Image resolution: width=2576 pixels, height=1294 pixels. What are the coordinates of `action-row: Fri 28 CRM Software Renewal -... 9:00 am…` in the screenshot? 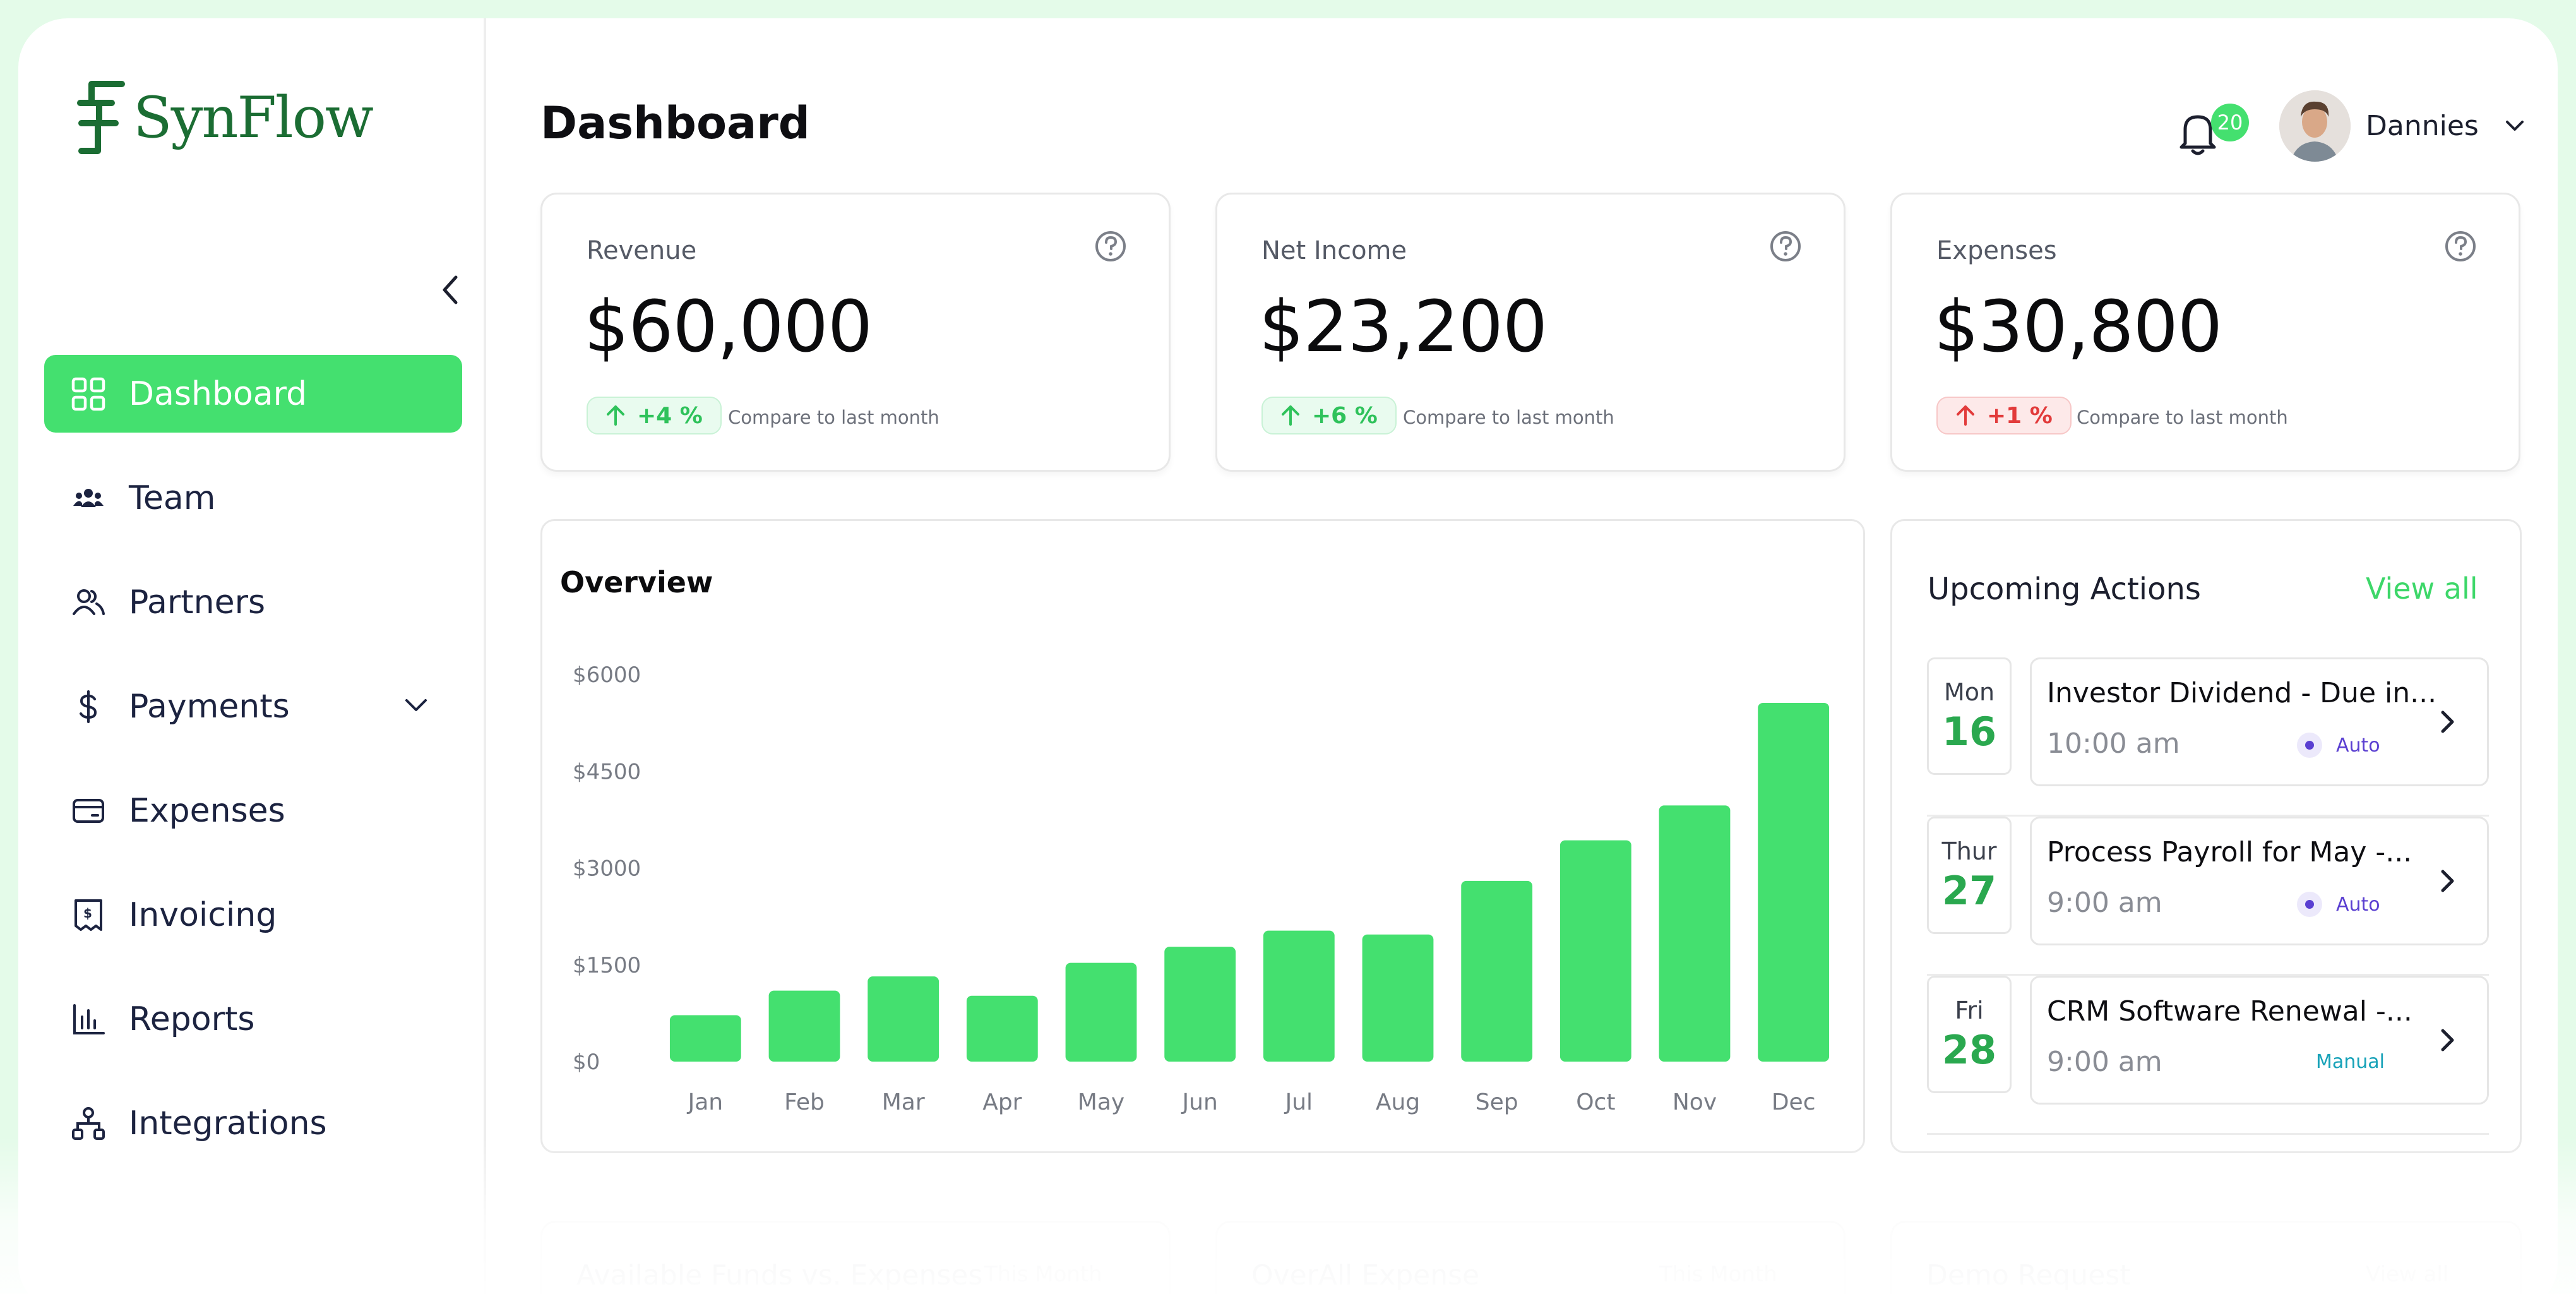 It's located at (2208, 1055).